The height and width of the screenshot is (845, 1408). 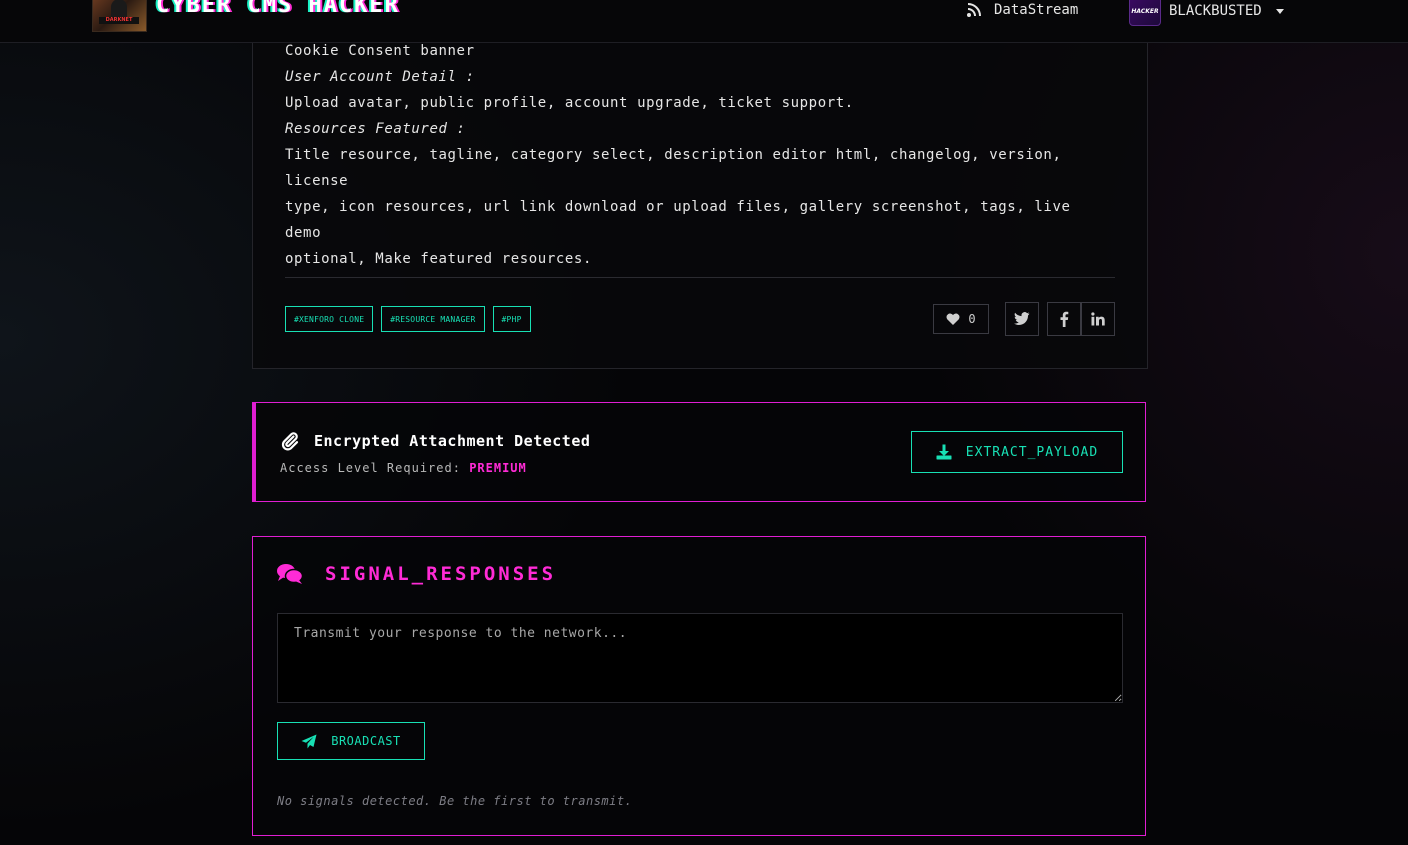 I want to click on download-icon, so click(x=944, y=452).